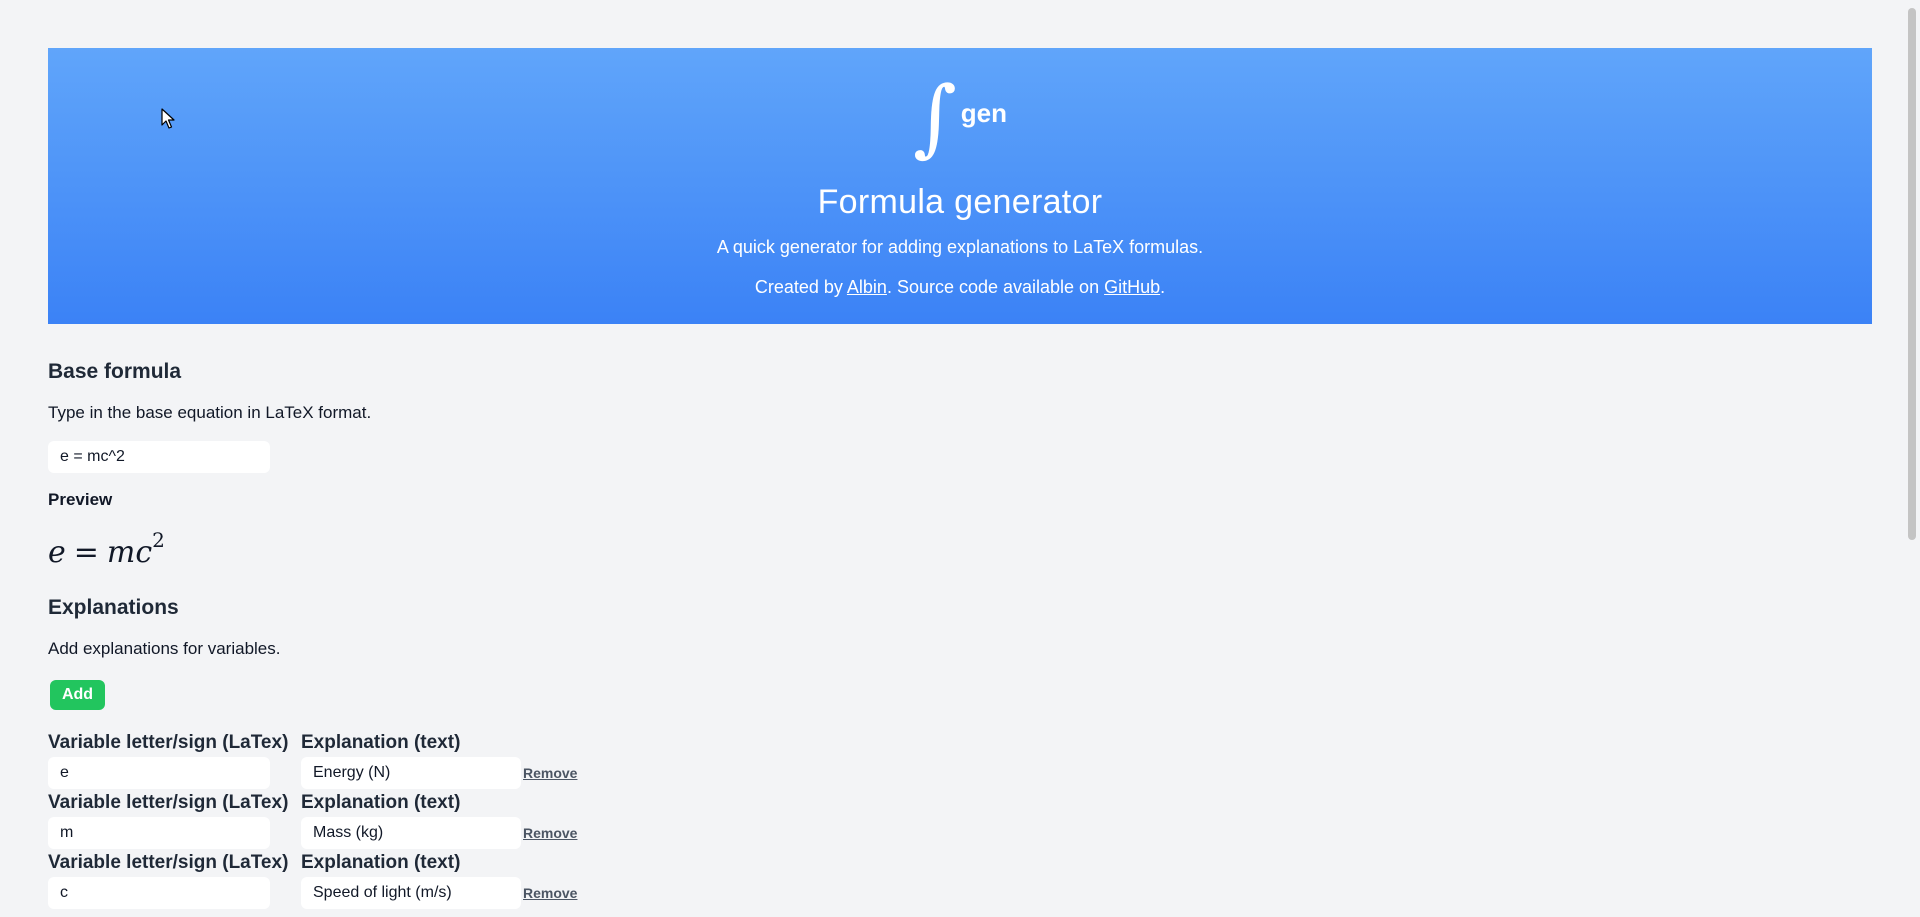  I want to click on base-formula-heading: Base formula, so click(115, 371).